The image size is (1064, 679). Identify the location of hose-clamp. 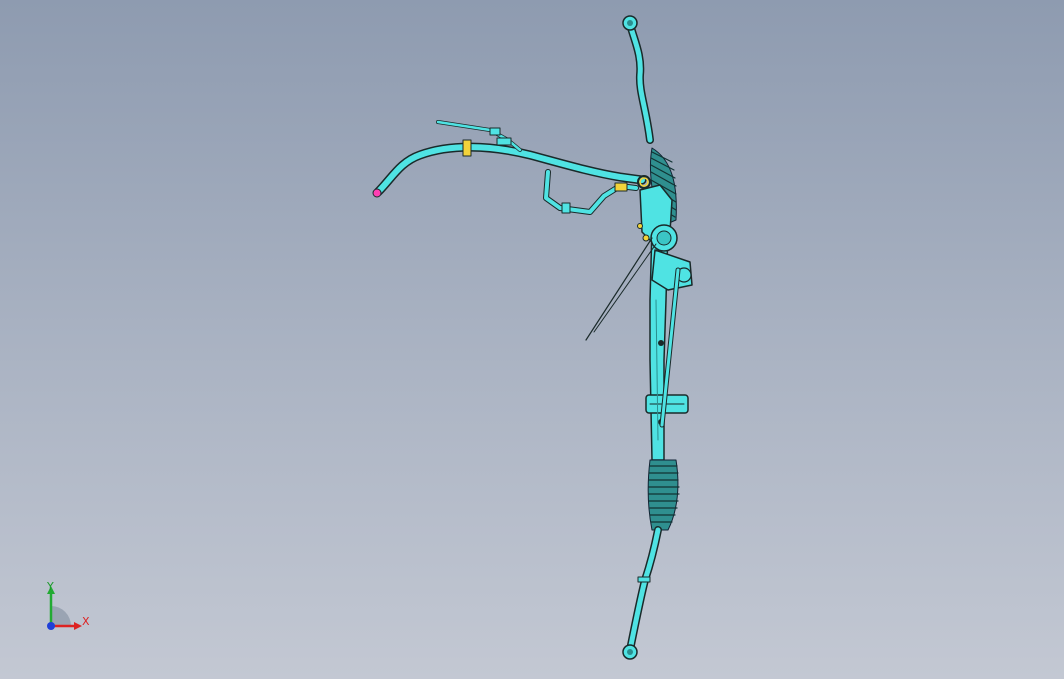
(467, 148).